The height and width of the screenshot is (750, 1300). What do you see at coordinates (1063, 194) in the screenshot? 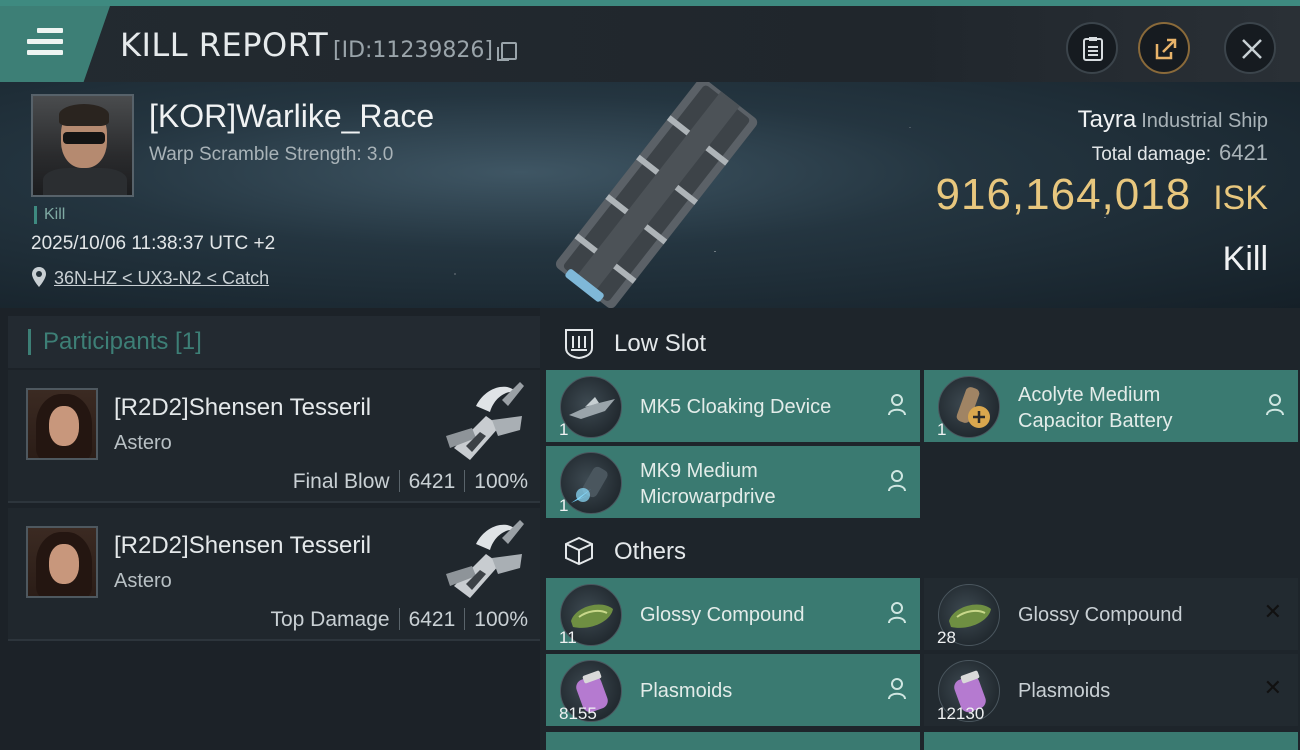
I see `isk-amount: 916,164,018` at bounding box center [1063, 194].